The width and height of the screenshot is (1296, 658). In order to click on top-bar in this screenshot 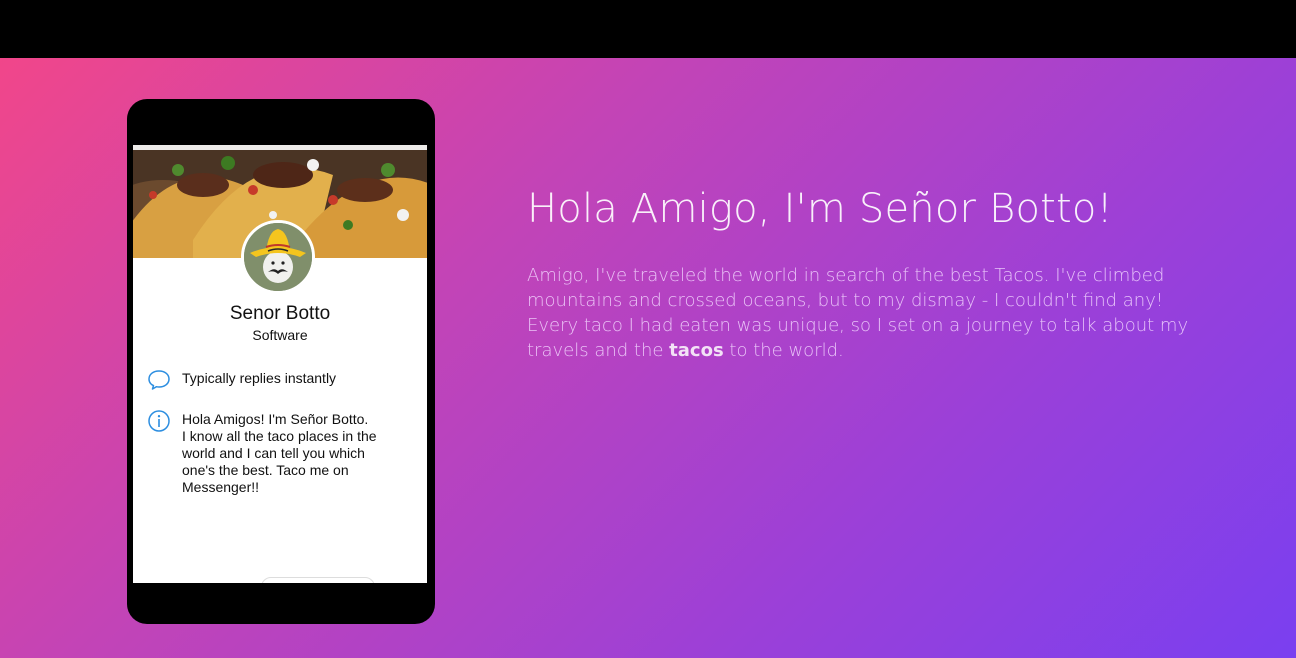, I will do `click(648, 29)`.